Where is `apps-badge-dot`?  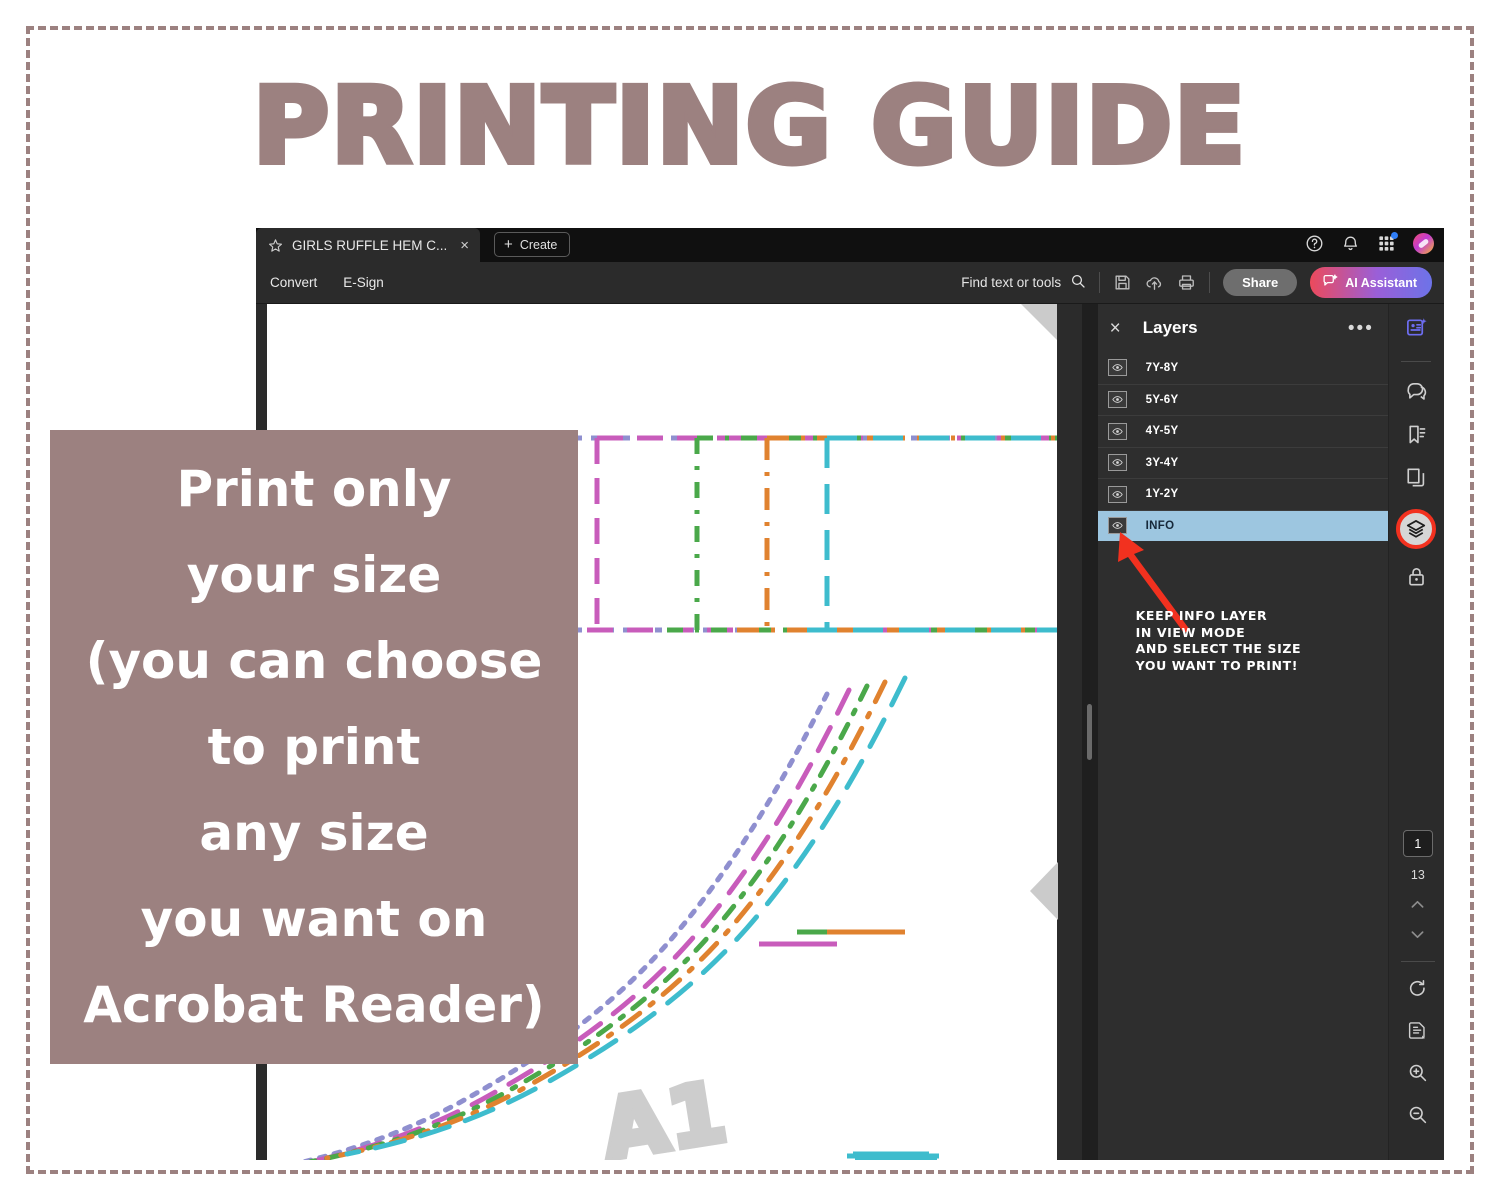
apps-badge-dot is located at coordinates (1394, 235).